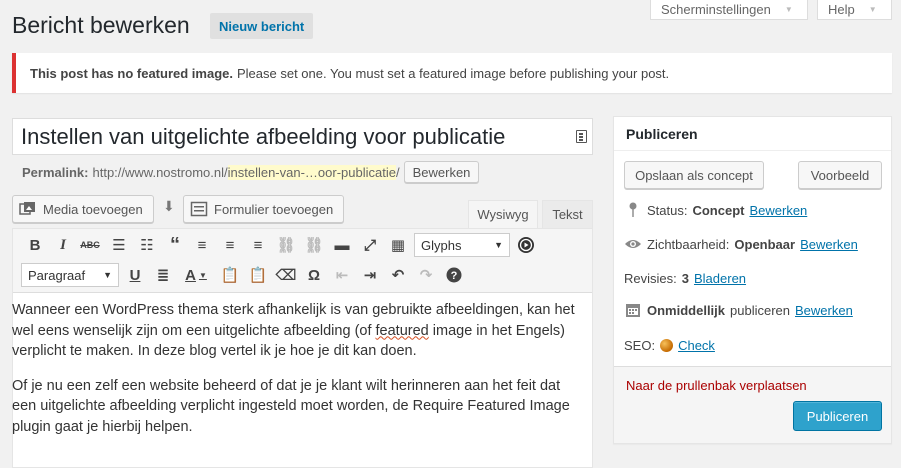  What do you see at coordinates (633, 310) in the screenshot?
I see `calendar-icon` at bounding box center [633, 310].